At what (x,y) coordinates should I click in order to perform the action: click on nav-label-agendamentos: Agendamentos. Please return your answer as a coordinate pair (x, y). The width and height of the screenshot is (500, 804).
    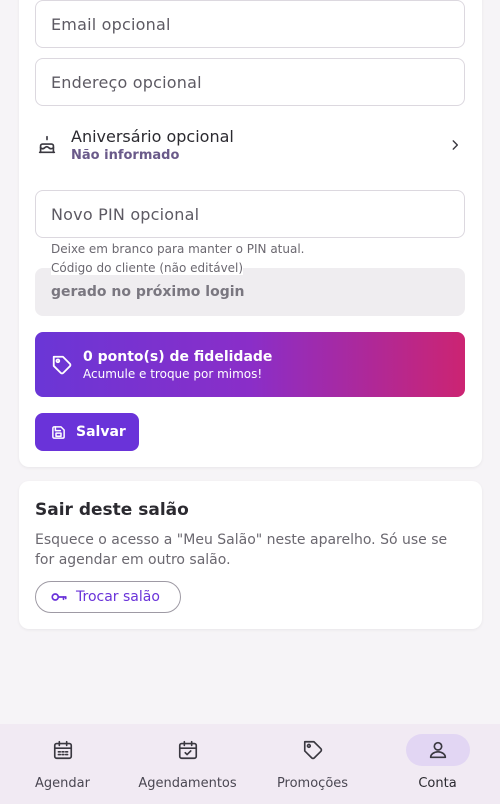
    Looking at the image, I should click on (187, 783).